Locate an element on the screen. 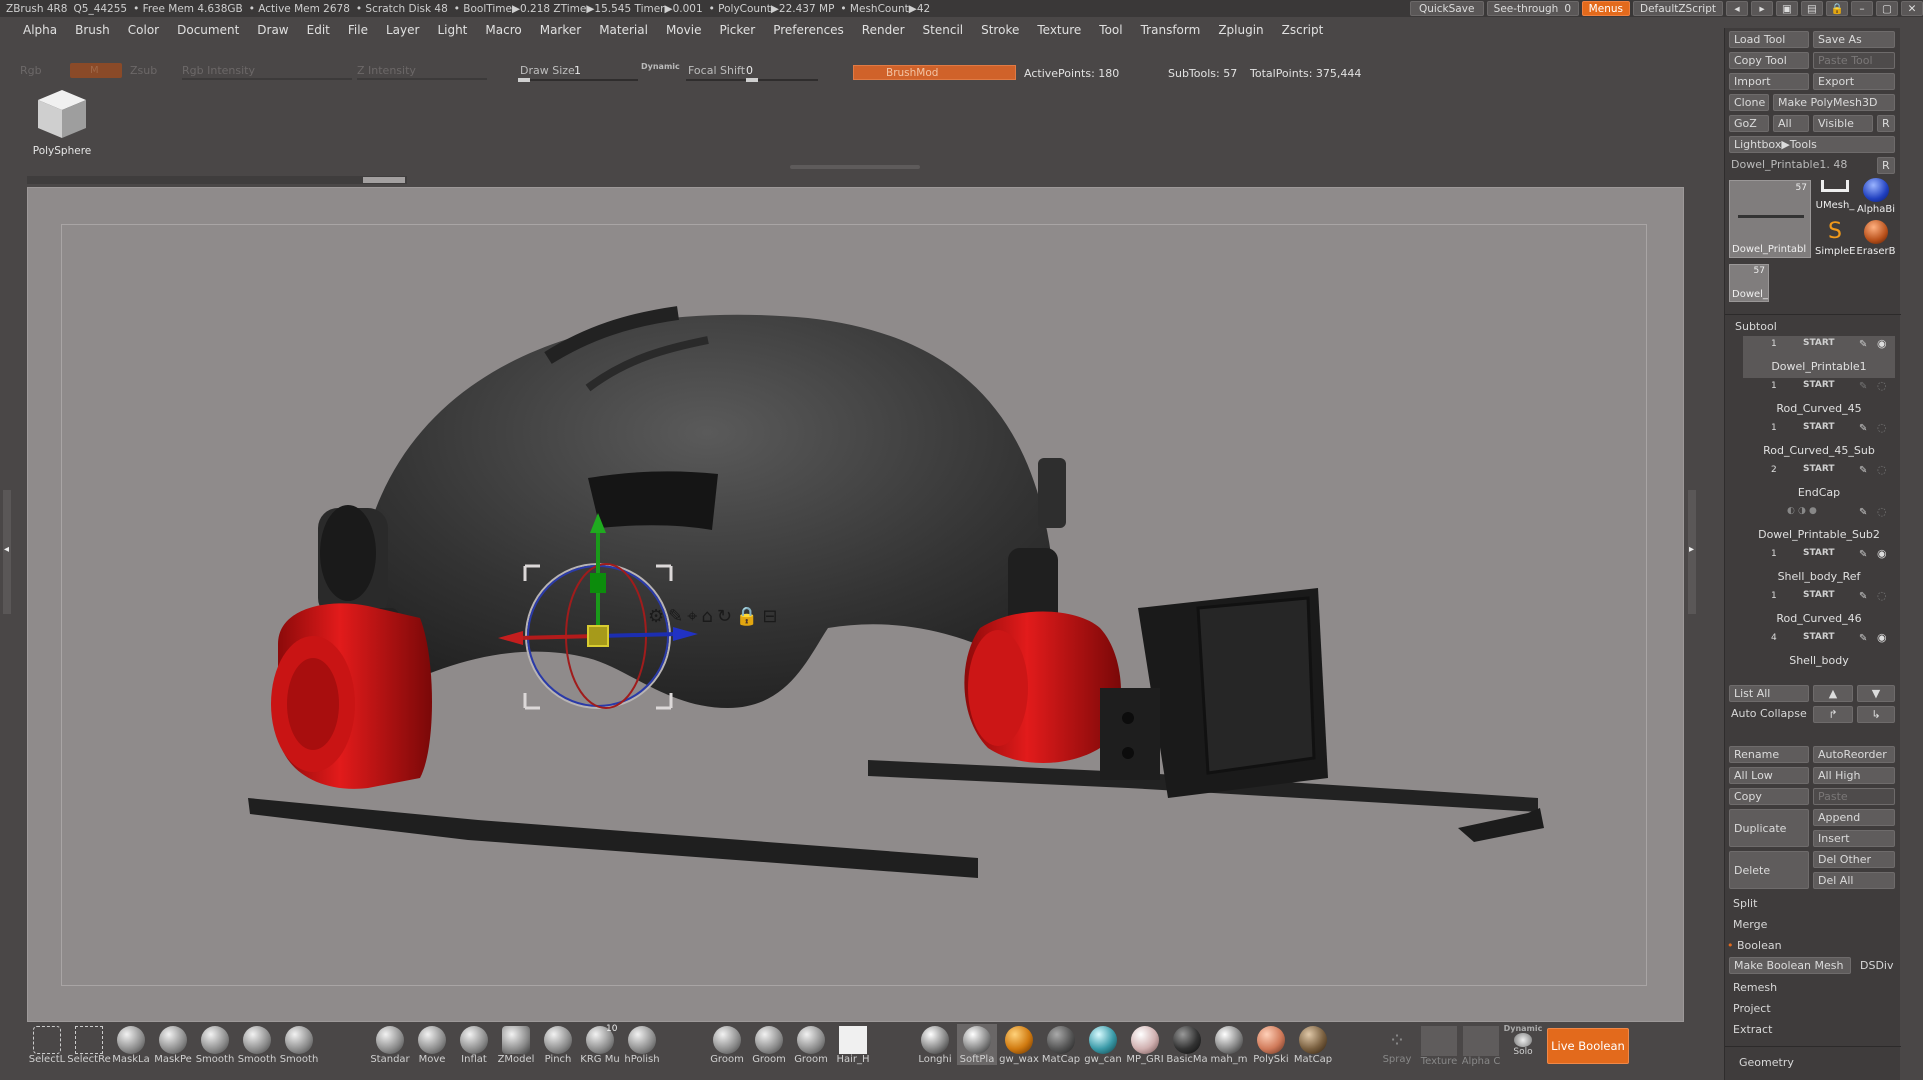 This screenshot has width=1923, height=1080. material-longhi: Longhi is located at coordinates (935, 1044).